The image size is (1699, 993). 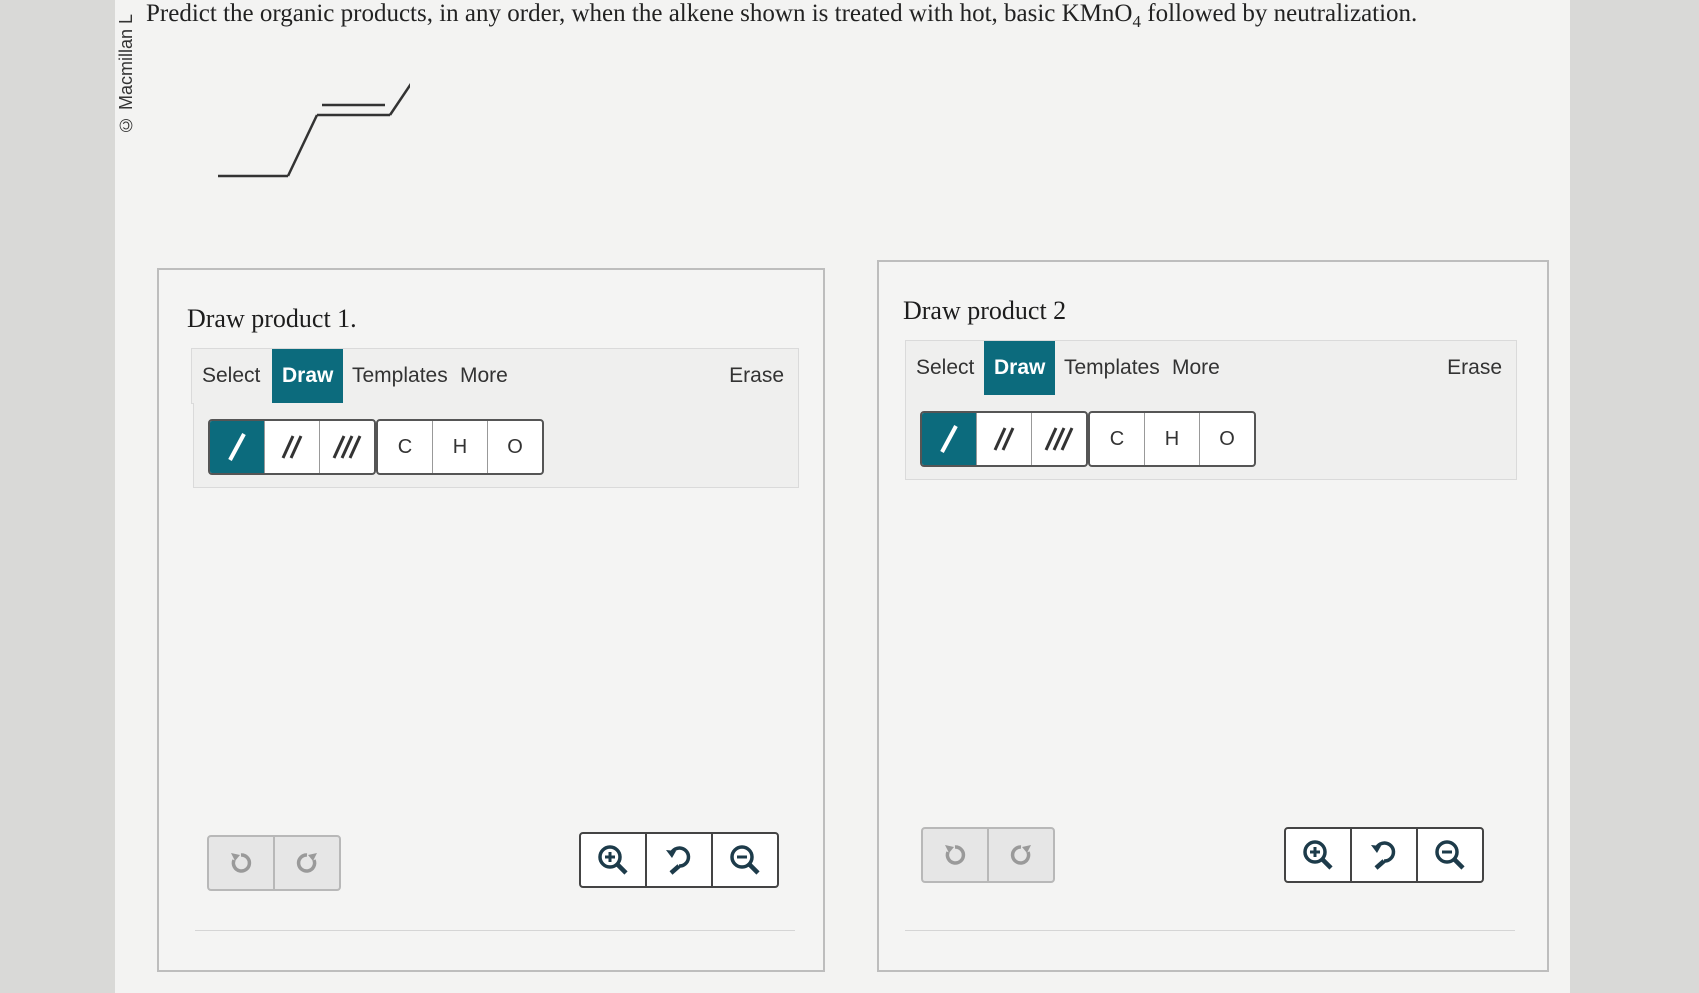 What do you see at coordinates (985, 310) in the screenshot?
I see `panel-title: Draw product 2` at bounding box center [985, 310].